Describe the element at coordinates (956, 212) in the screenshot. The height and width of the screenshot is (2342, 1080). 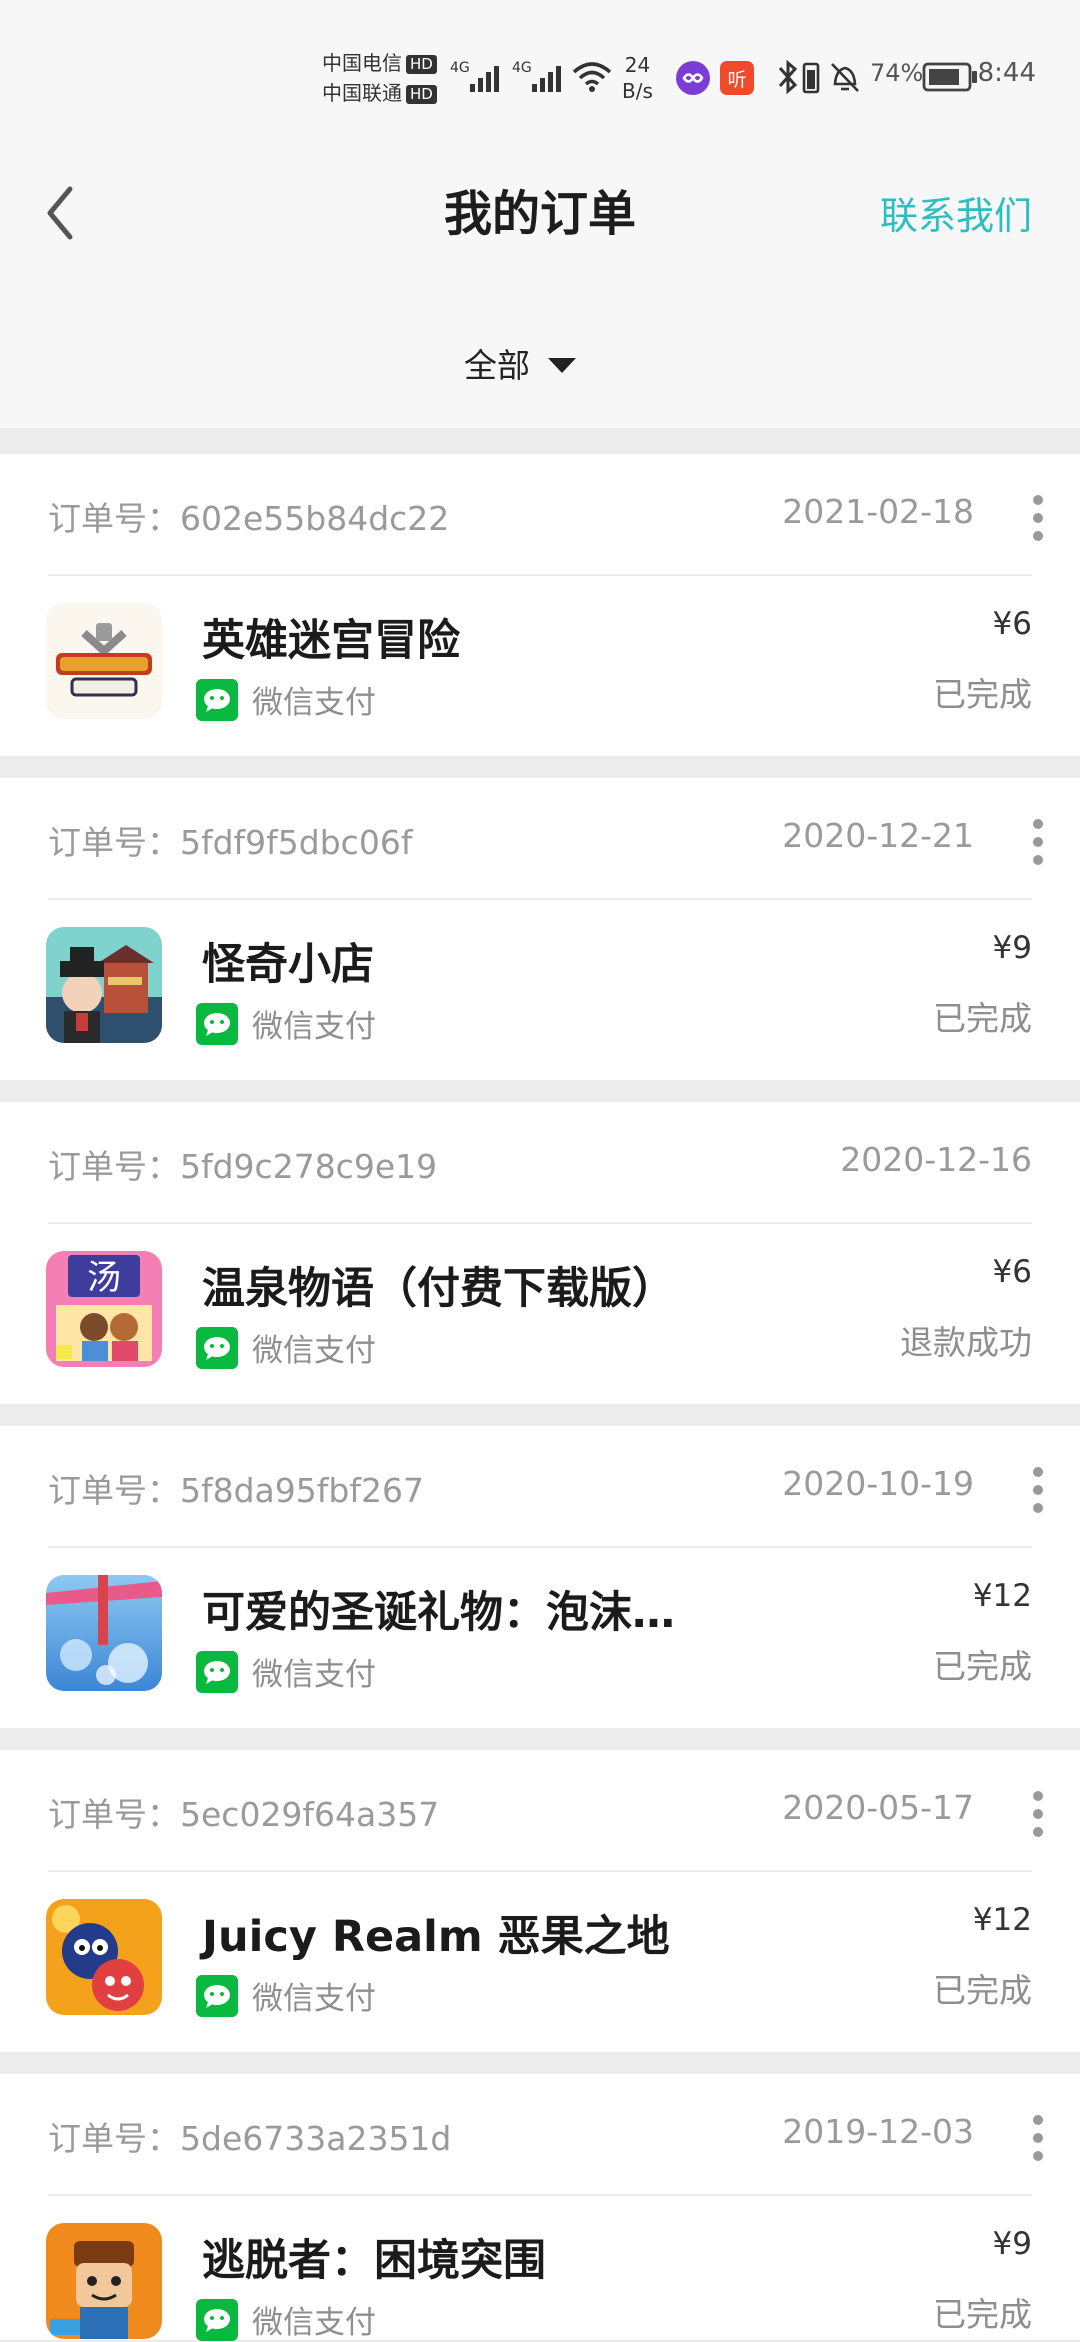
I see `contact-us-button: 联系我们` at that location.